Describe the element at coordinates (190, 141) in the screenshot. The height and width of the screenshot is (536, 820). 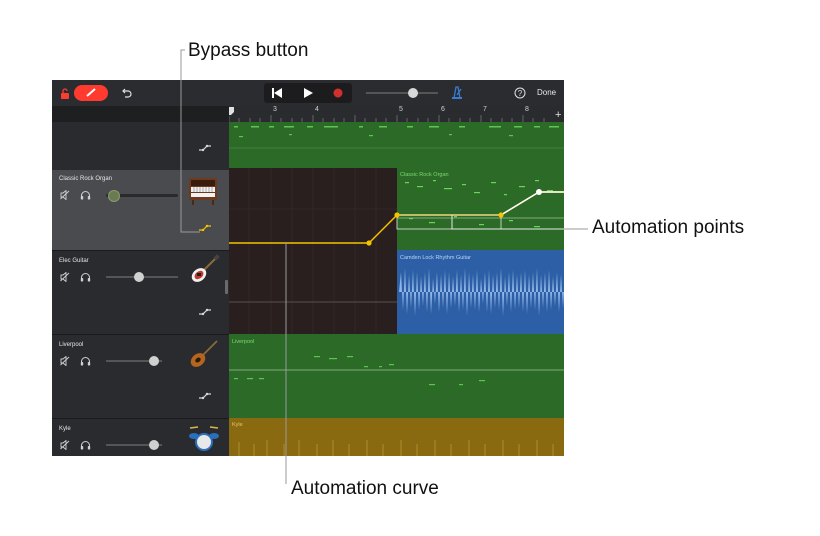
I see `bypass-leader-line` at that location.